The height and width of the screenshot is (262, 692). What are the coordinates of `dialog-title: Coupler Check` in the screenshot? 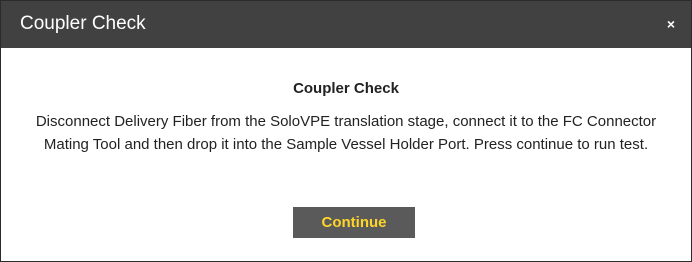 It's located at (83, 23).